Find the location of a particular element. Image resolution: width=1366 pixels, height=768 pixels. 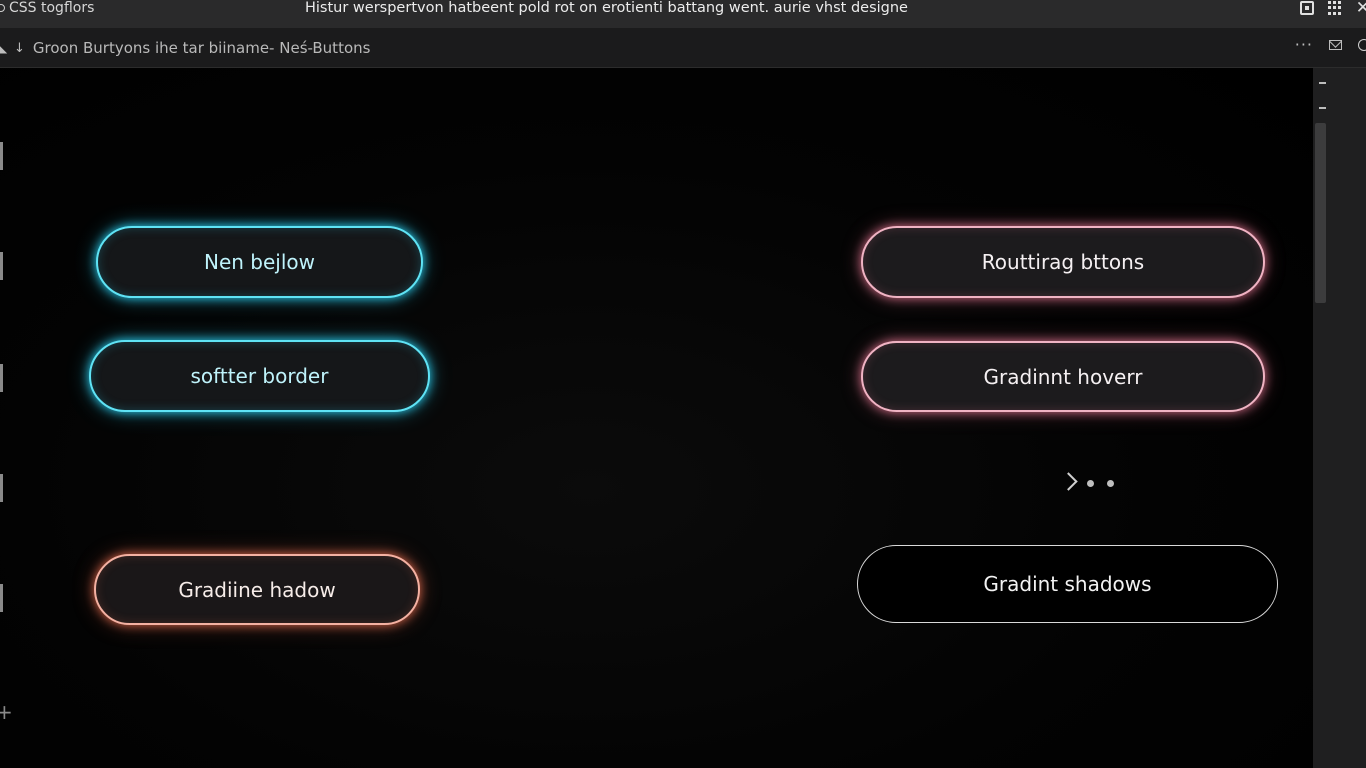

more-icon: ··· is located at coordinates (1304, 45).